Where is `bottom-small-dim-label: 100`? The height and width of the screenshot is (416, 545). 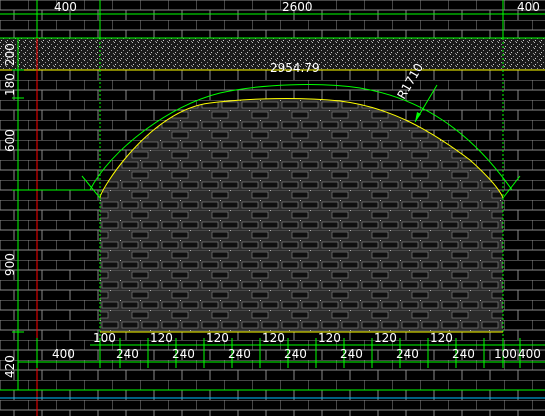 bottom-small-dim-label: 100 is located at coordinates (104, 338).